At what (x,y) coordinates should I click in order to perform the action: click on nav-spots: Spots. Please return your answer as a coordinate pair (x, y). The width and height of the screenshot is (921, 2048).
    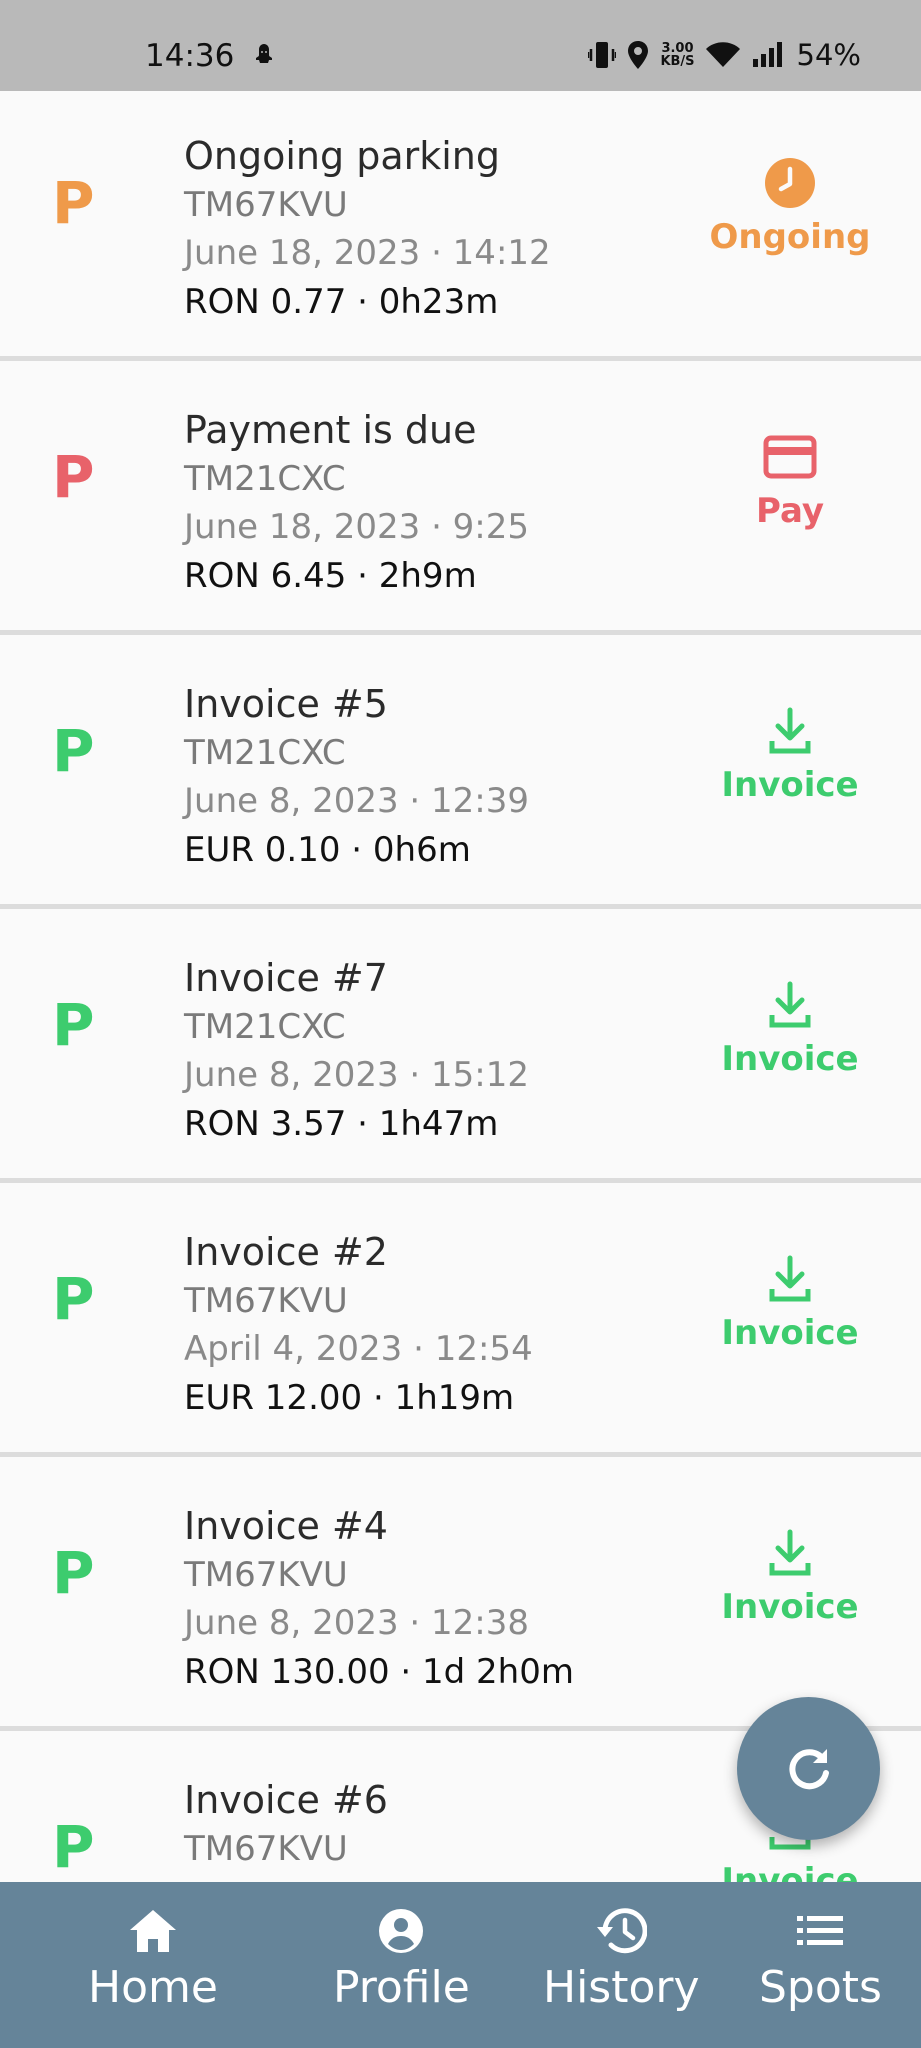
    Looking at the image, I should click on (820, 1959).